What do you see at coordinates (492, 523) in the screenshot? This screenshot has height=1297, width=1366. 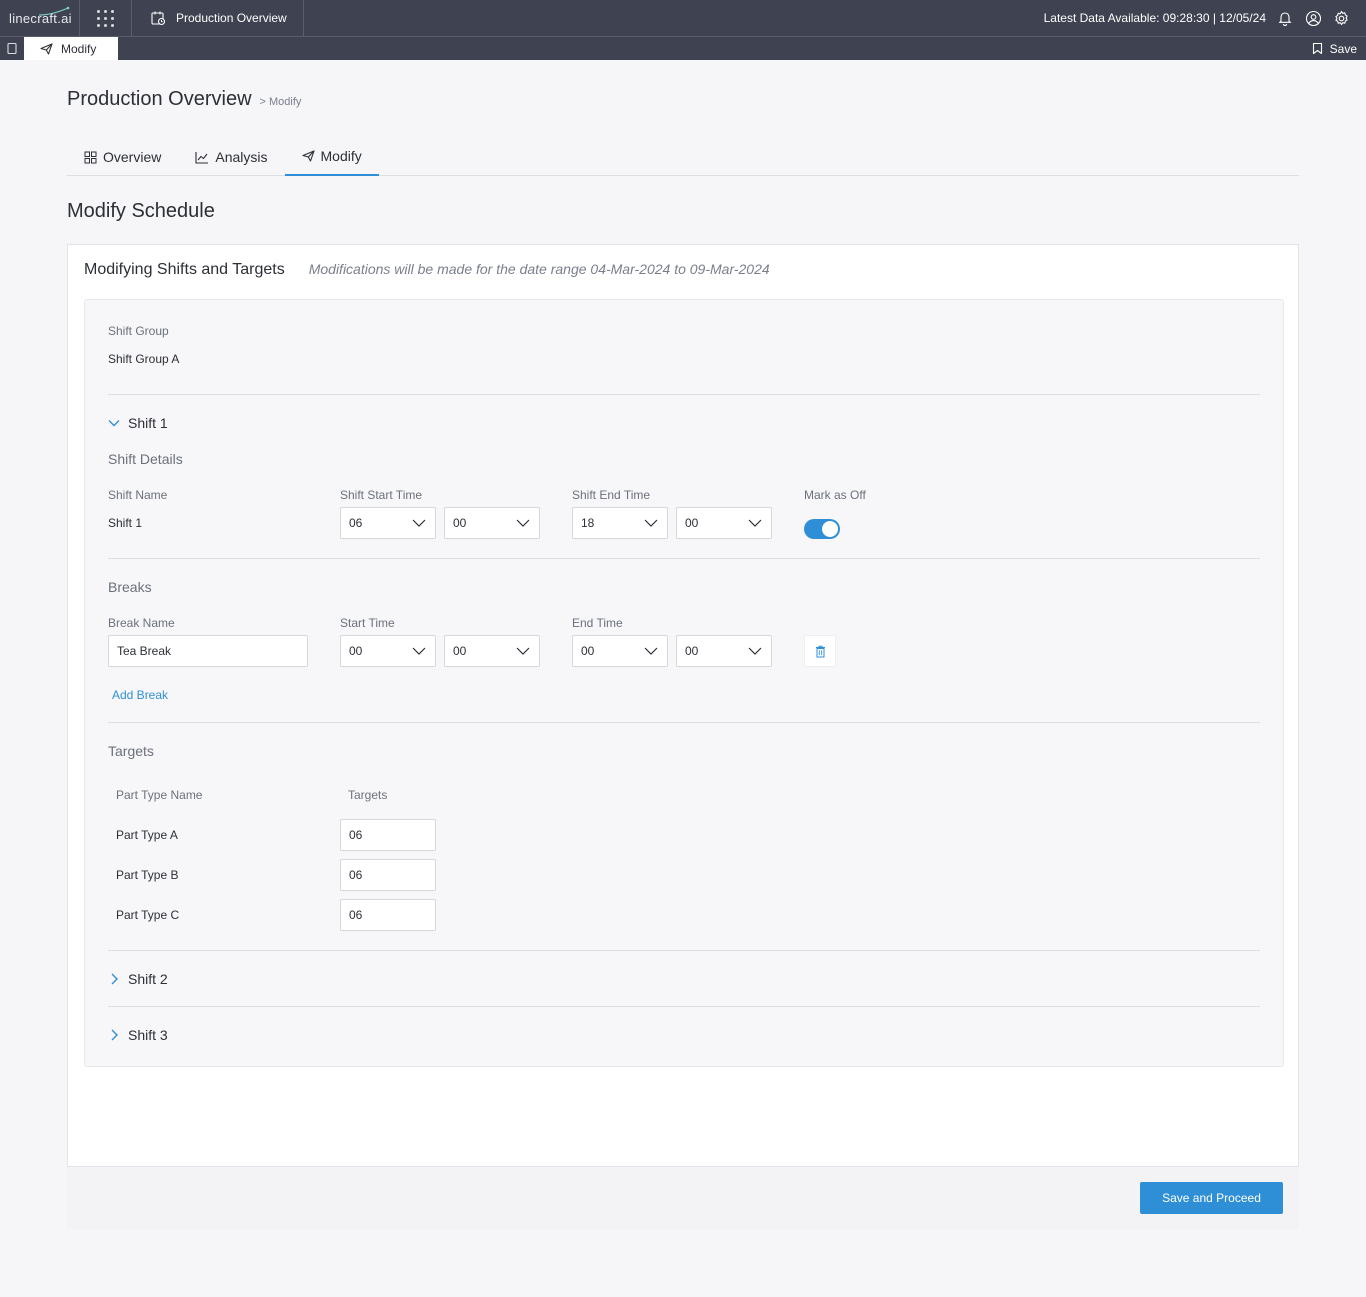 I see `shift-start-minute-select: 00` at bounding box center [492, 523].